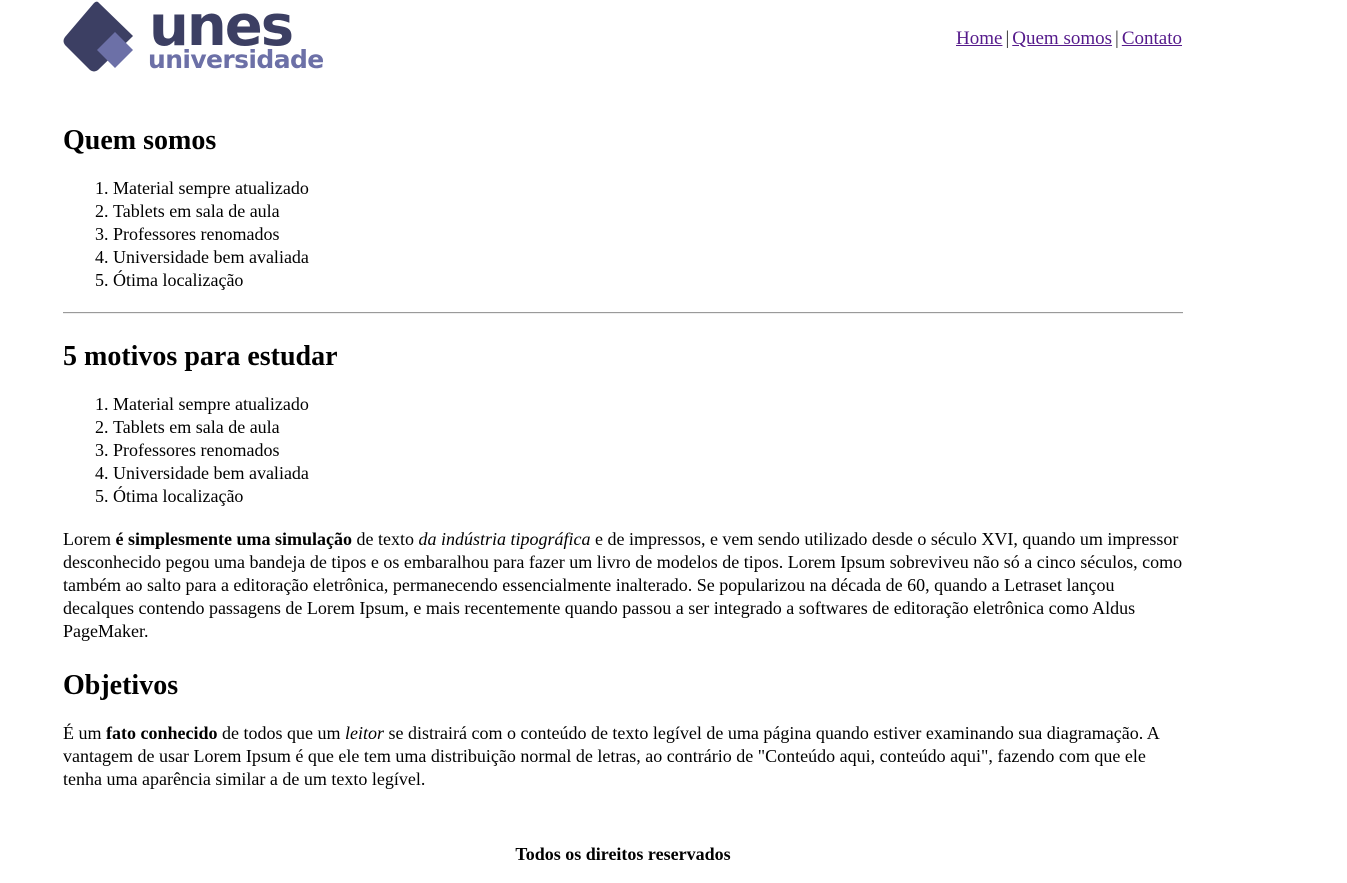 The height and width of the screenshot is (883, 1347). Describe the element at coordinates (200, 356) in the screenshot. I see `heading-motivos: 5 motivos para estudar` at that location.